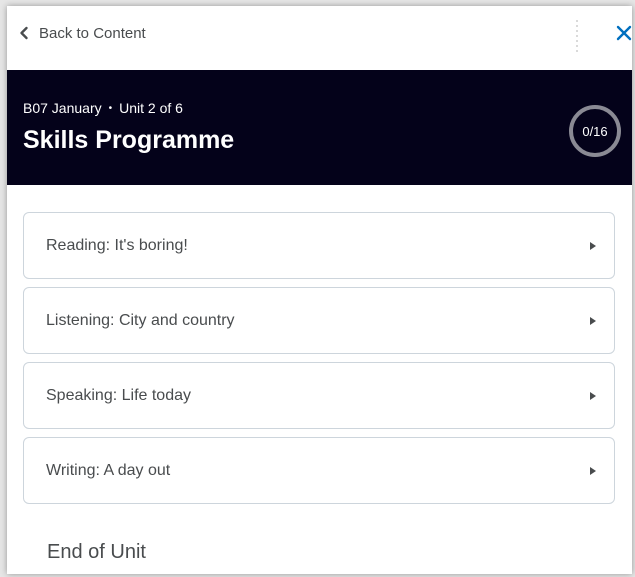 The width and height of the screenshot is (635, 577). Describe the element at coordinates (62, 108) in the screenshot. I see `breadcrumb-course: B07 January` at that location.